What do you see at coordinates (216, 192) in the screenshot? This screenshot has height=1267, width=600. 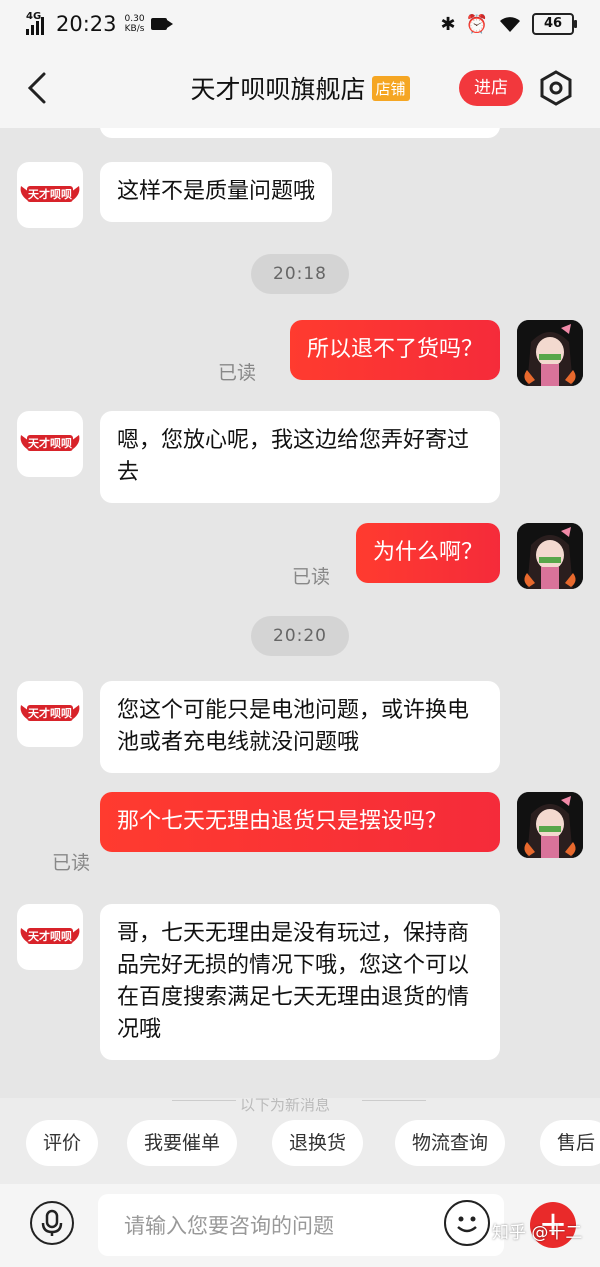 I see `message-bubble: 这样不是质量问题哦` at bounding box center [216, 192].